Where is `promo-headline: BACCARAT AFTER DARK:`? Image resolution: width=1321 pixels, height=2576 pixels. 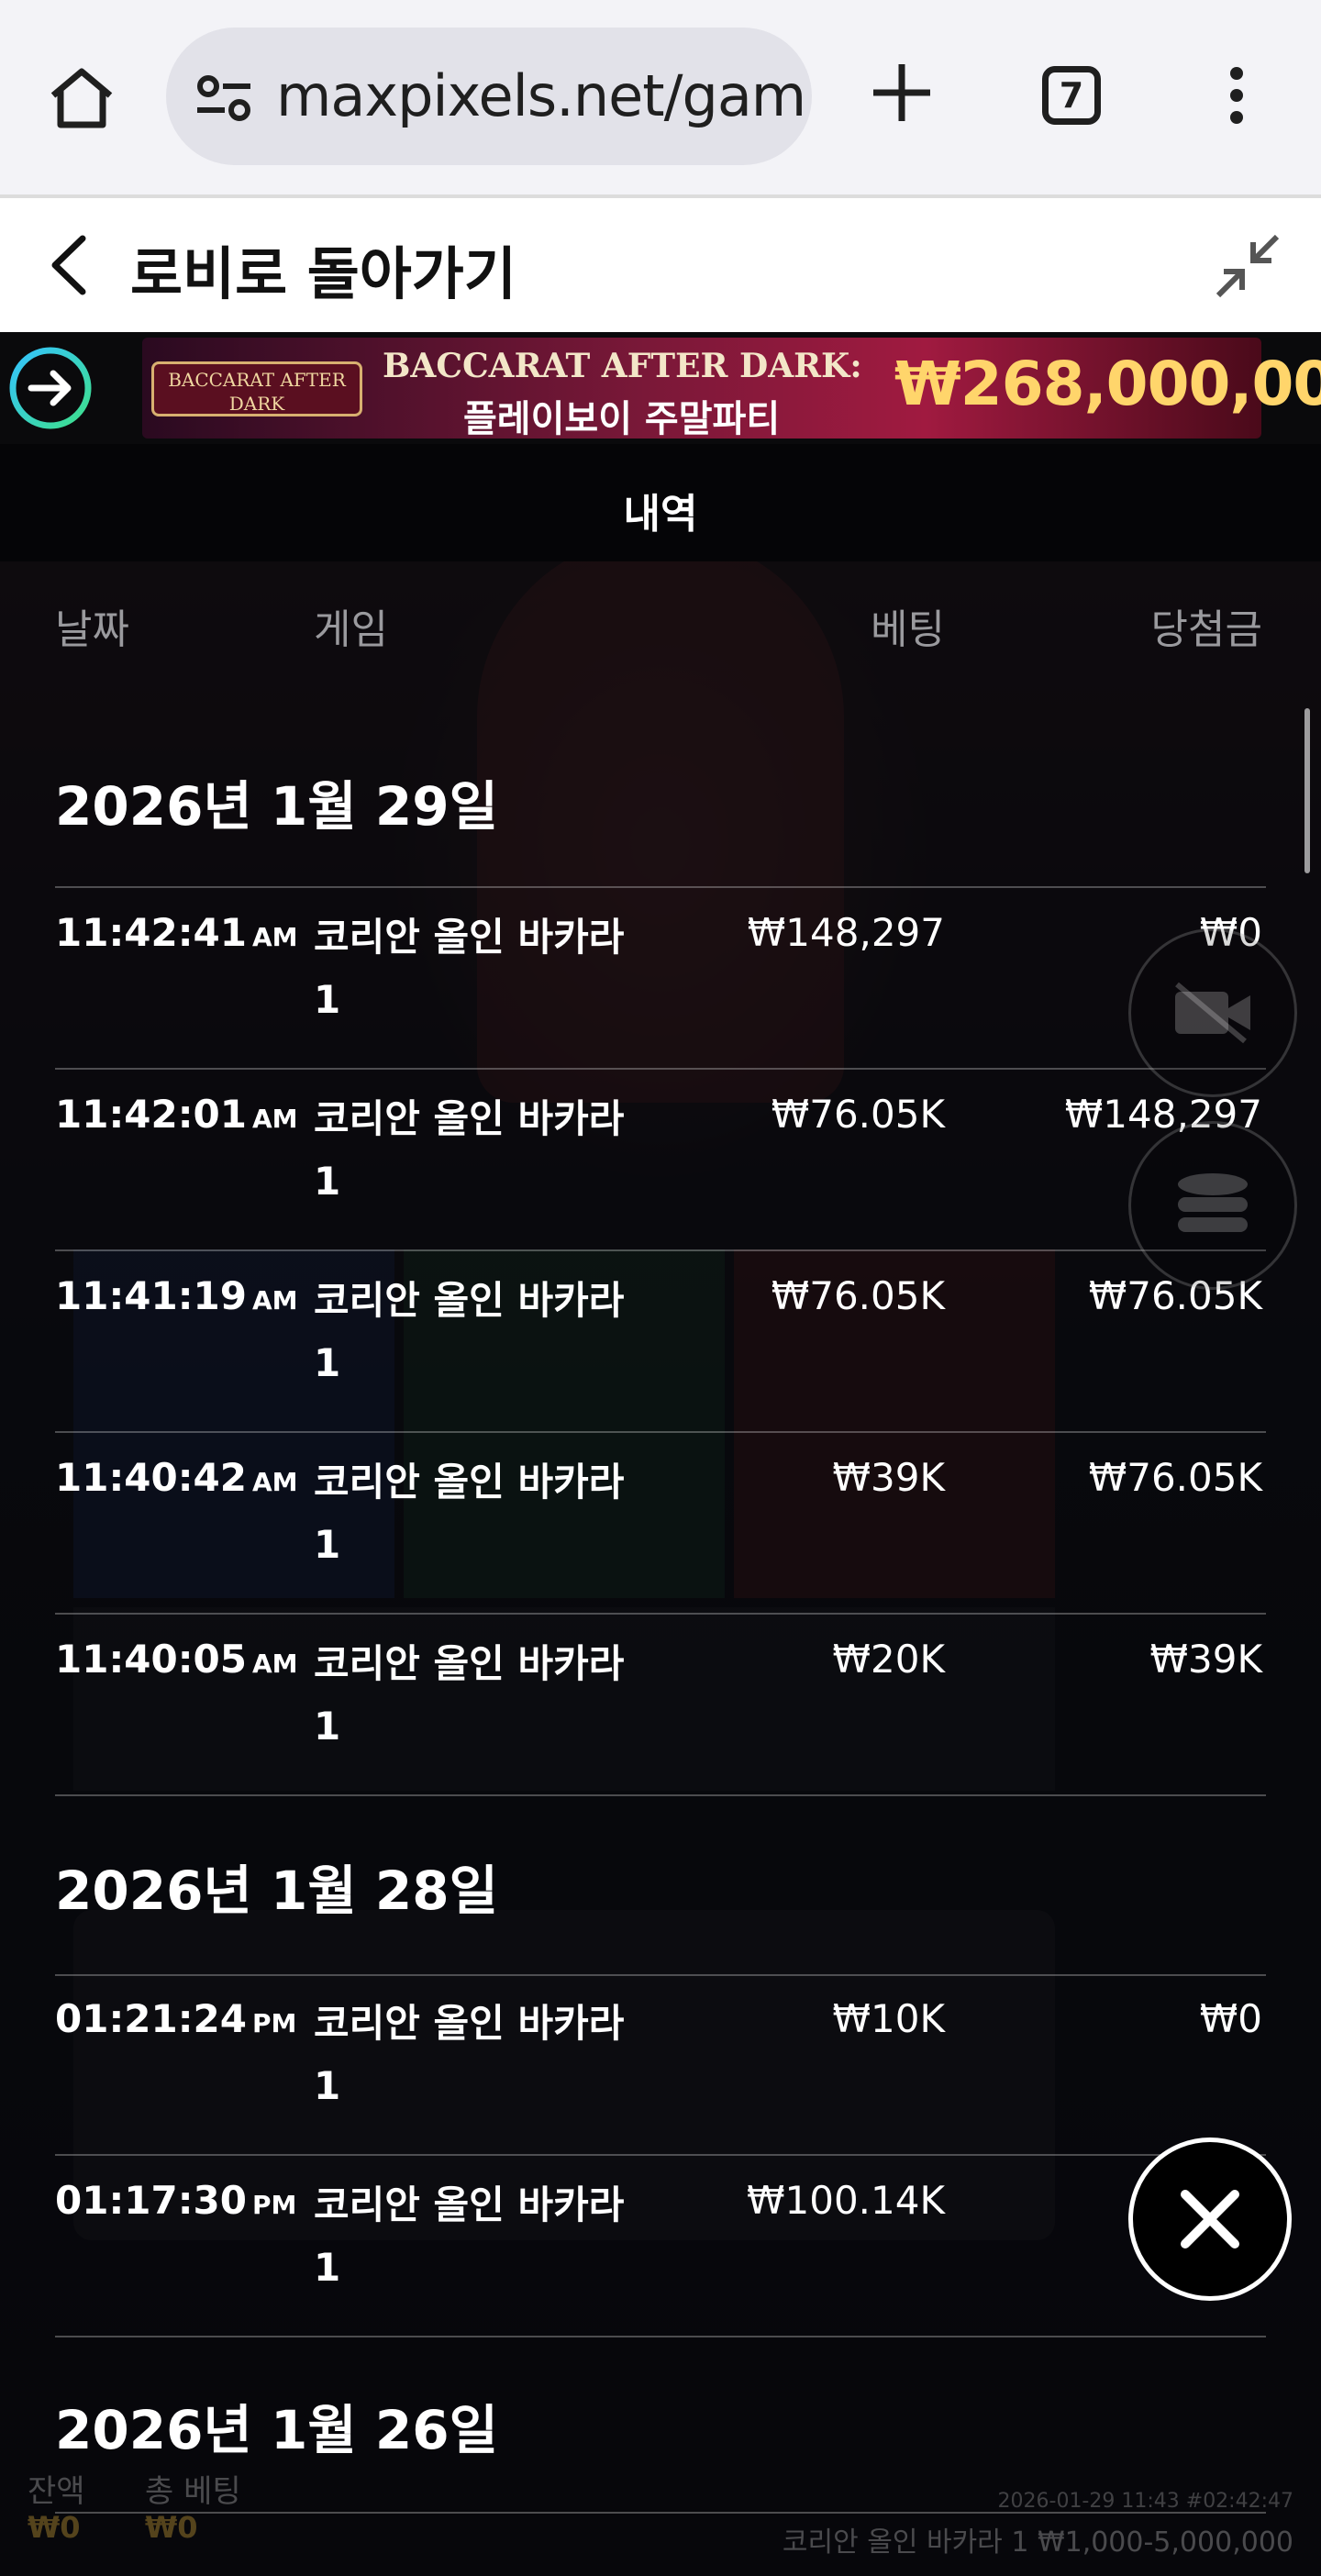
promo-headline: BACCARAT AFTER DARK: is located at coordinates (622, 366).